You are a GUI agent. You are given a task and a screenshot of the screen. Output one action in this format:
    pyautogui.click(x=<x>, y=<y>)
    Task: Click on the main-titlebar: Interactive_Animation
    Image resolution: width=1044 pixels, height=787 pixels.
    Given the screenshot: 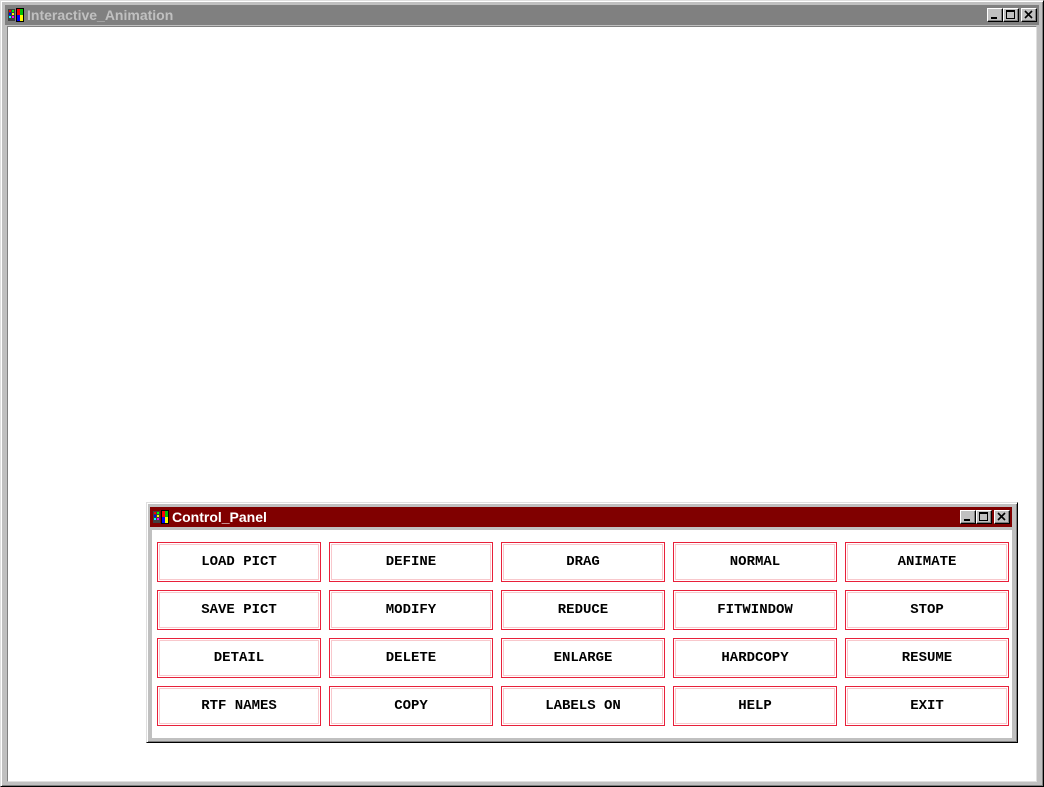 What is the action you would take?
    pyautogui.click(x=522, y=15)
    